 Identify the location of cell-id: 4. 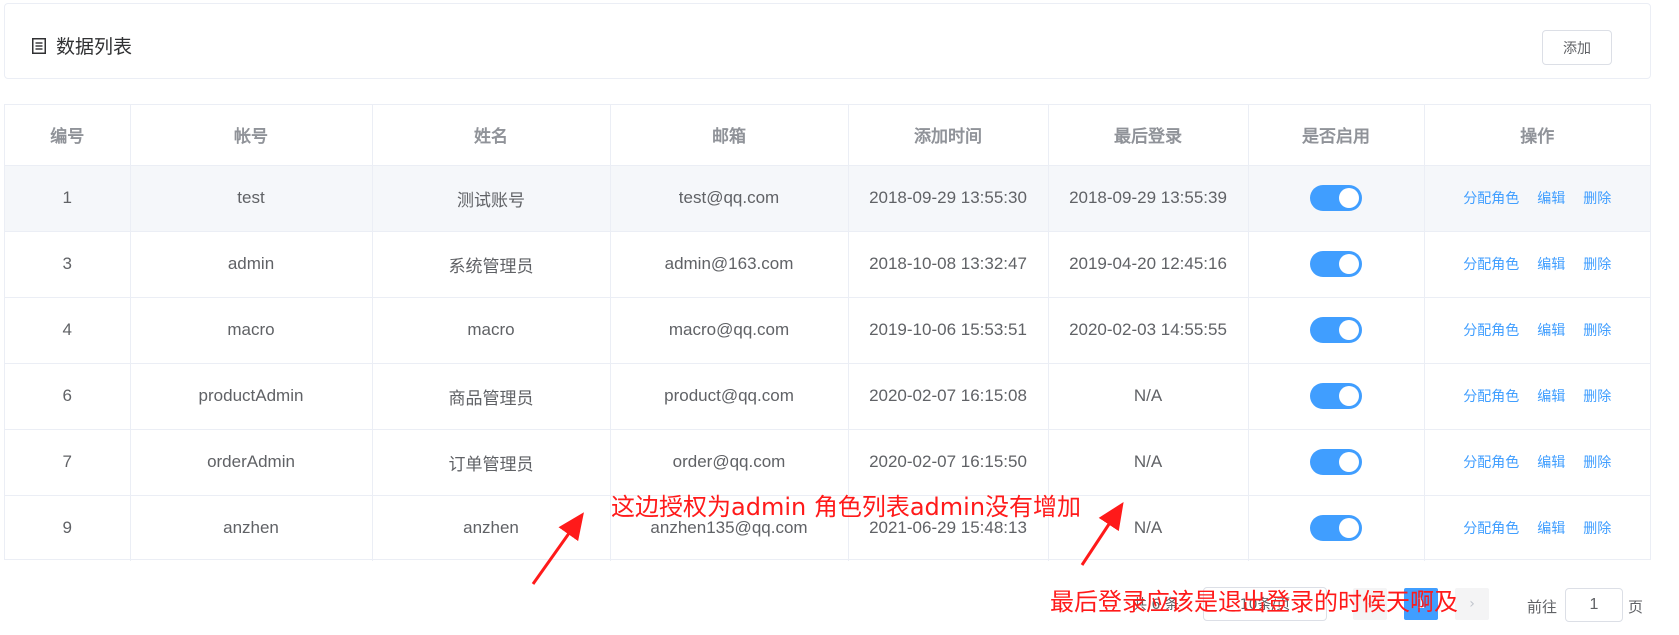
(68, 330).